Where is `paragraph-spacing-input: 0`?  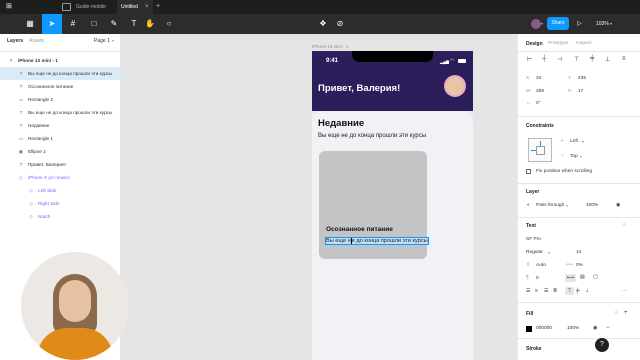
paragraph-spacing-input: 0 is located at coordinates (537, 278).